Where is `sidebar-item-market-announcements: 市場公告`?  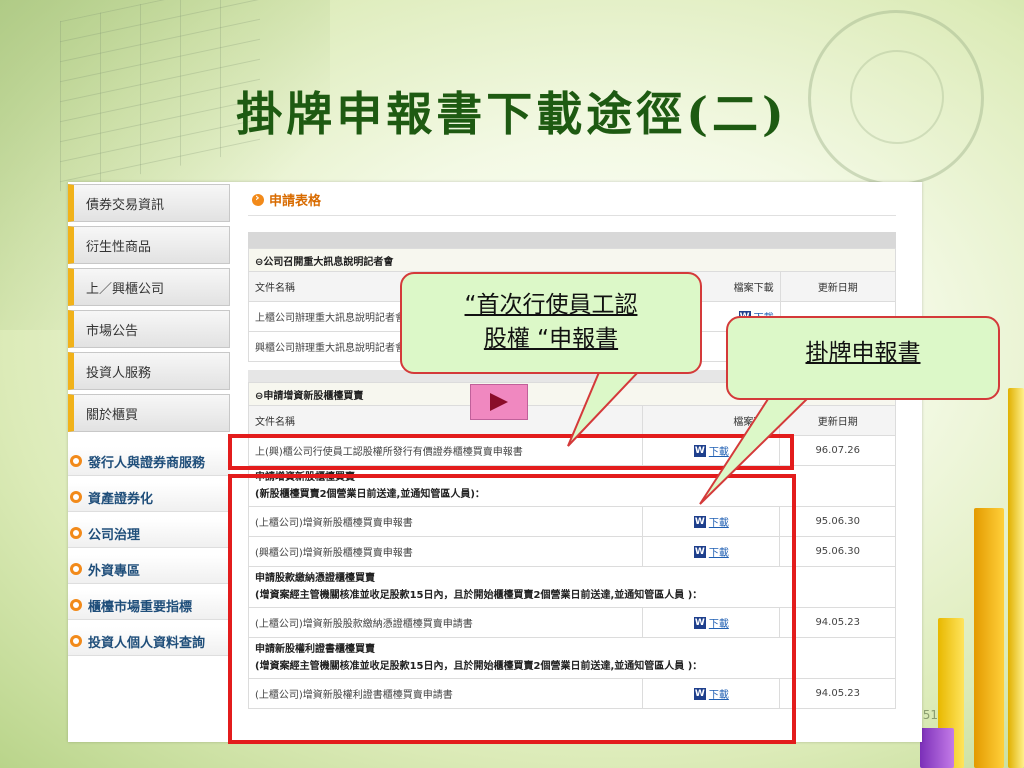 sidebar-item-market-announcements: 市場公告 is located at coordinates (149, 329).